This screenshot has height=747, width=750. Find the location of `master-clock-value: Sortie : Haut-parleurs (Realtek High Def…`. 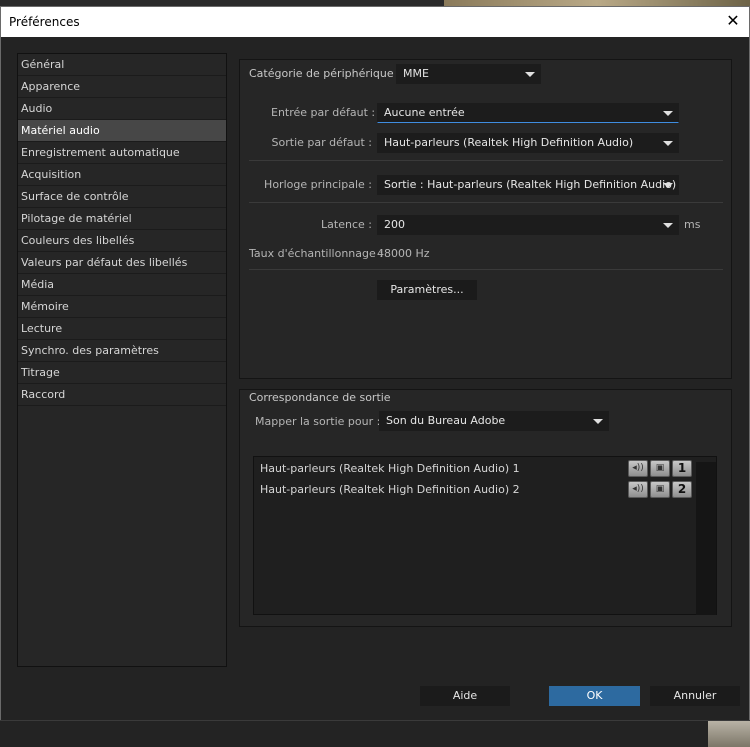

master-clock-value: Sortie : Haut-parleurs (Realtek High Def… is located at coordinates (530, 184).